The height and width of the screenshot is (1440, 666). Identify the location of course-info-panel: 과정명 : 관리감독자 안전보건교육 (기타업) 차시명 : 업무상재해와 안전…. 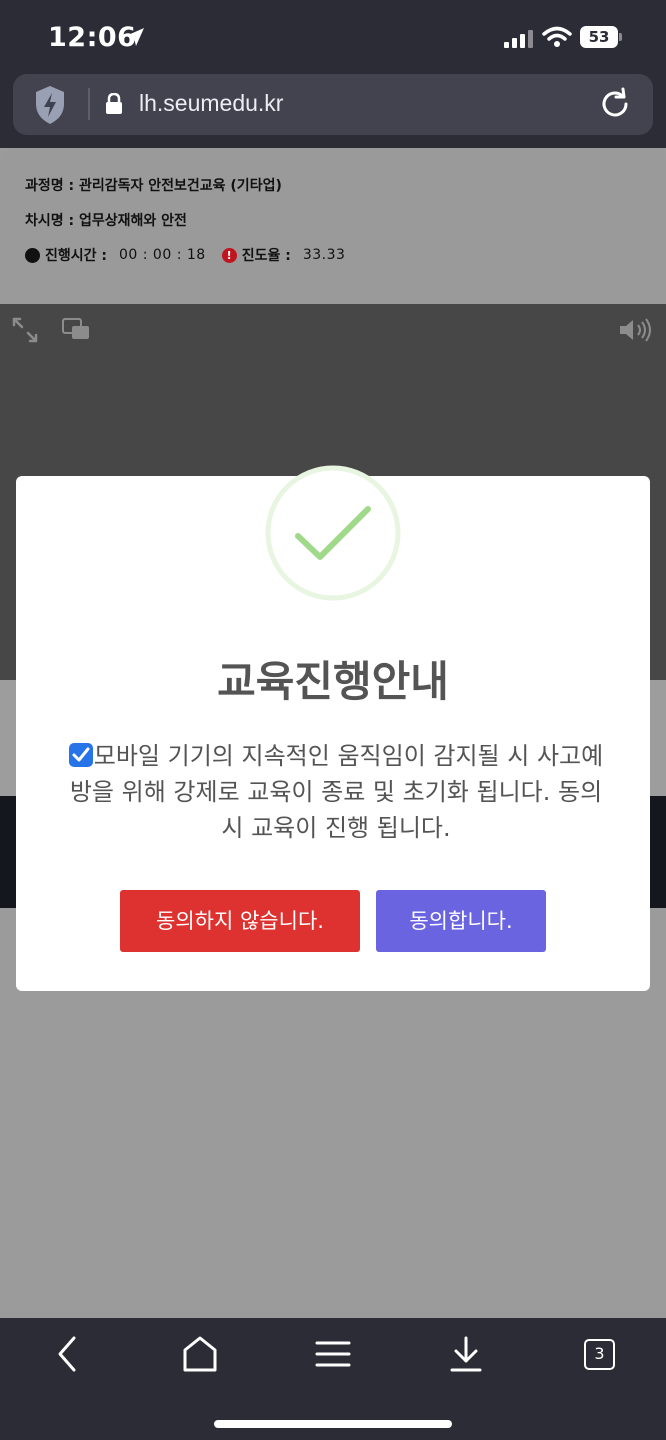
(333, 226).